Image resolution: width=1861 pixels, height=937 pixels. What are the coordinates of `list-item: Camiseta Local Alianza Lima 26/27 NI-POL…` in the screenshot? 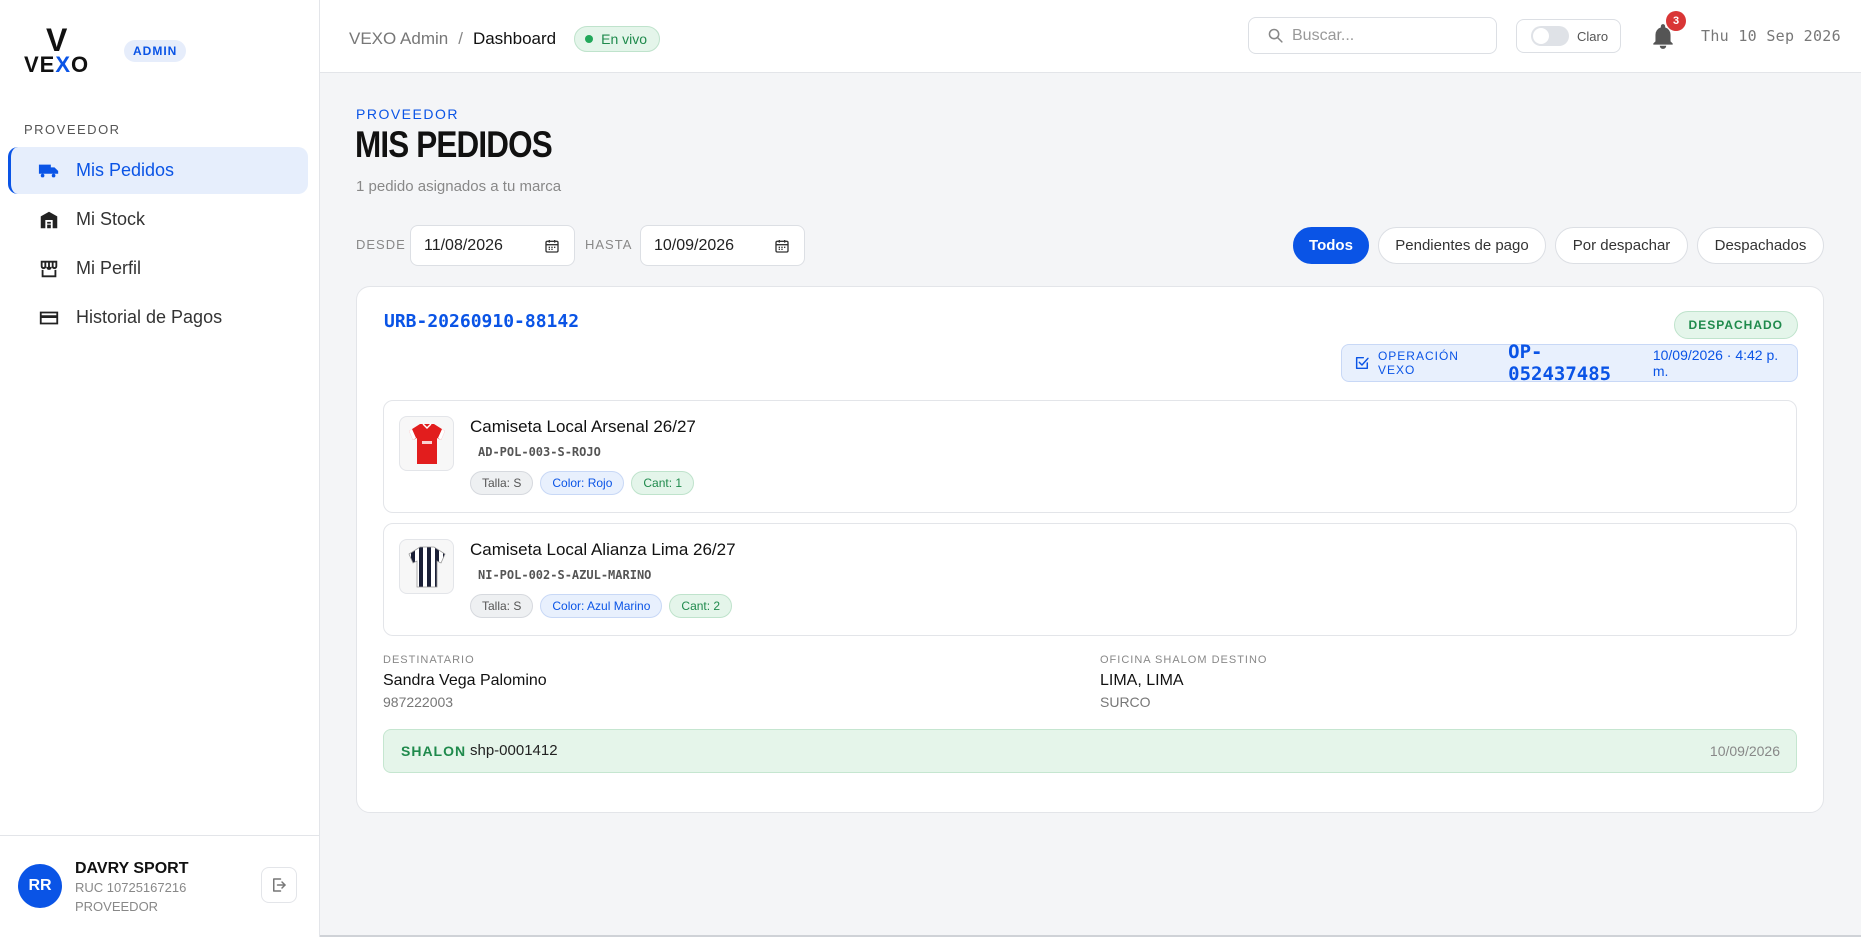 It's located at (1090, 579).